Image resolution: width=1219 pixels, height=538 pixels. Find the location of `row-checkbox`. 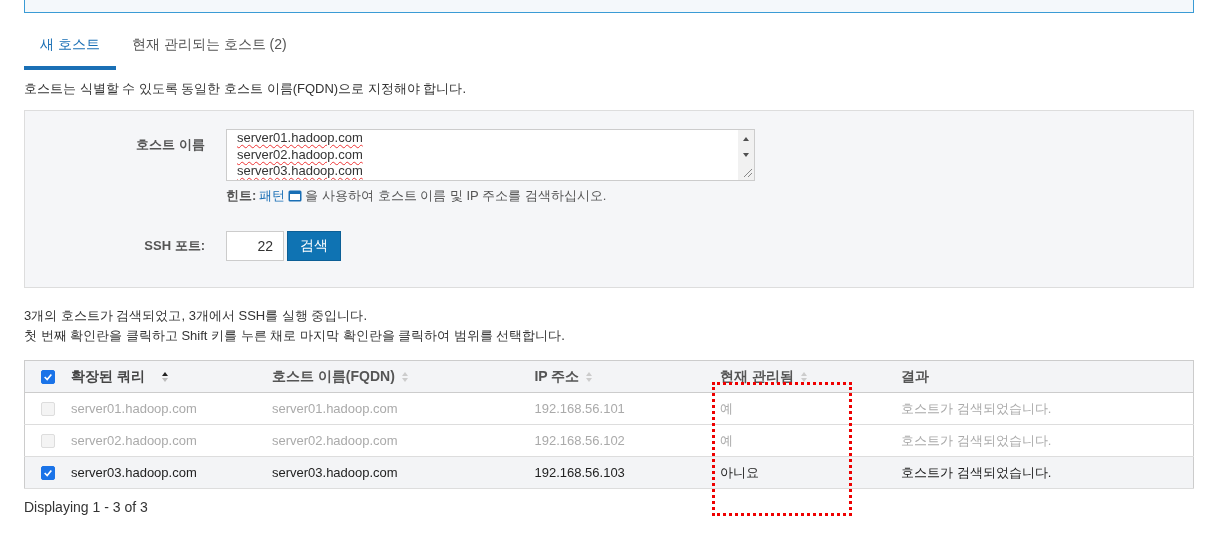

row-checkbox is located at coordinates (48, 472).